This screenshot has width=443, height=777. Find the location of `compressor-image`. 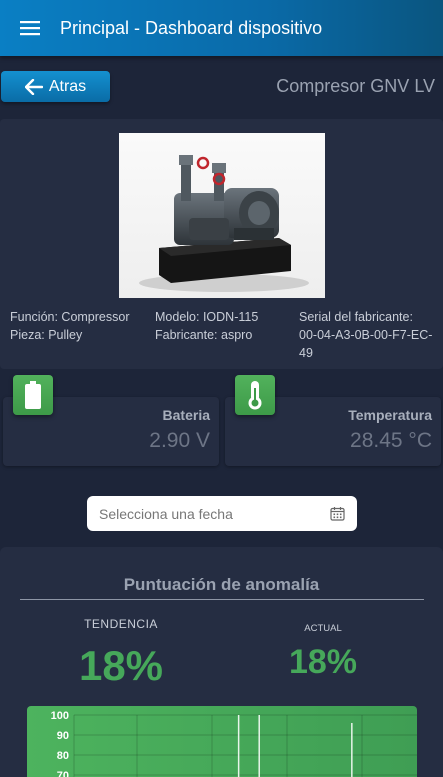

compressor-image is located at coordinates (222, 215).